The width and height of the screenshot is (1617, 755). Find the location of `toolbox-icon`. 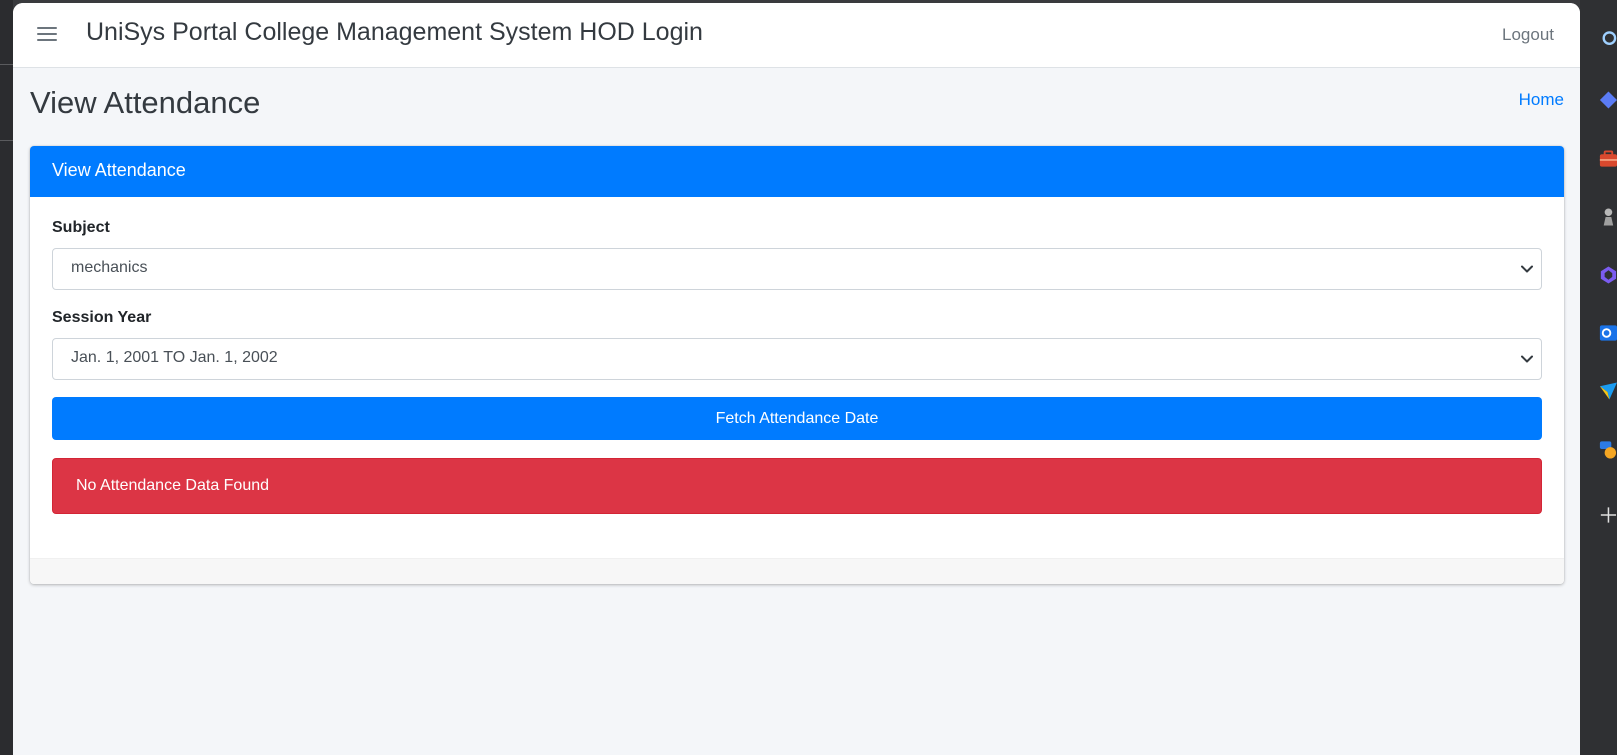

toolbox-icon is located at coordinates (1607, 159).